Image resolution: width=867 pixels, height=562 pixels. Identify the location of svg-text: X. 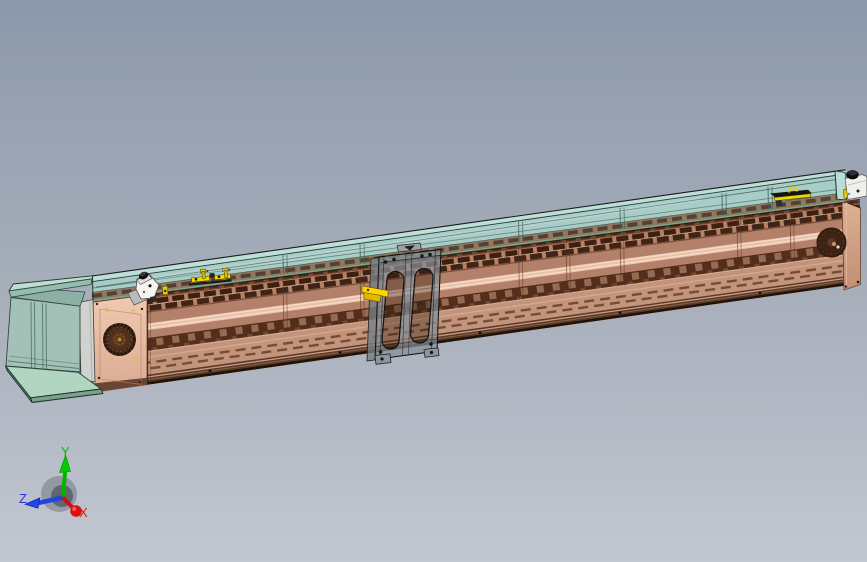
(83, 512).